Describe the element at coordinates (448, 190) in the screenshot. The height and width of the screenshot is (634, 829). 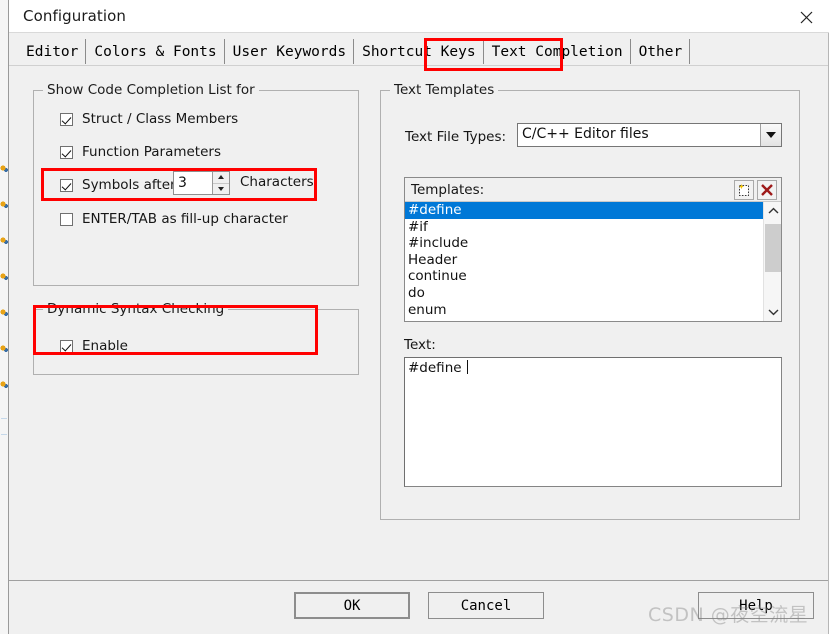
I see `templates-label: Templates:` at that location.